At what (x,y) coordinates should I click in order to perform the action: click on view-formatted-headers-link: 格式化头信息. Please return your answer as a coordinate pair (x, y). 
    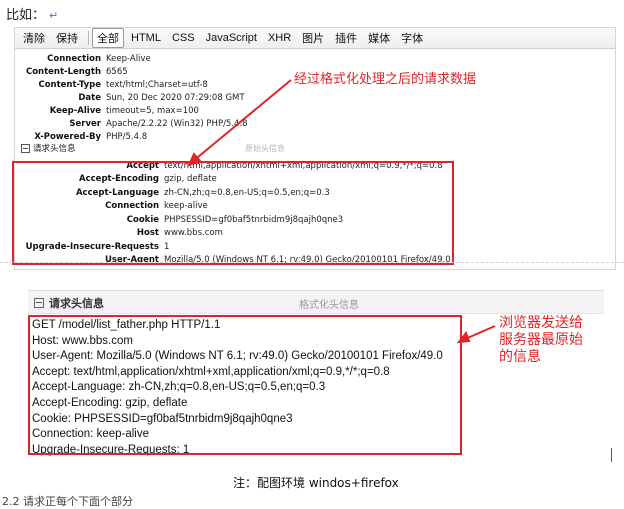
    Looking at the image, I should click on (329, 303).